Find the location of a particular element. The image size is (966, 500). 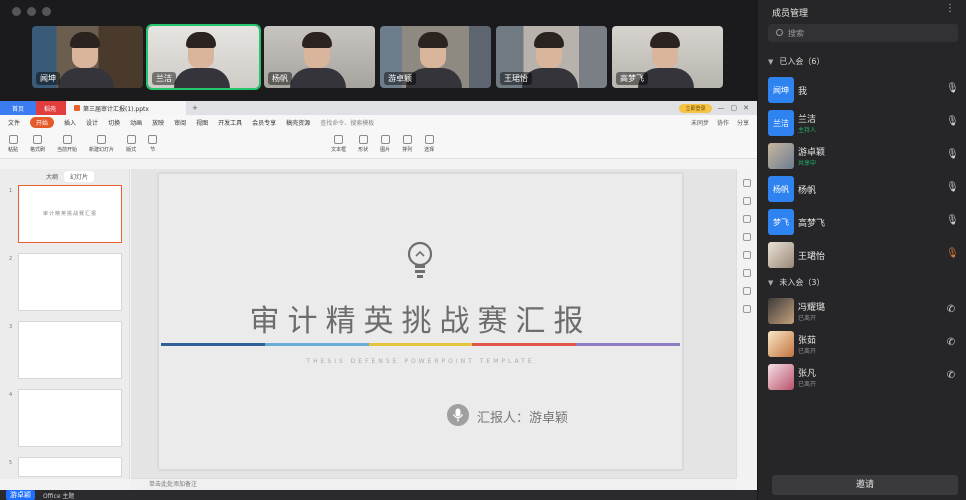

menu-member: 会员专享 is located at coordinates (264, 122).